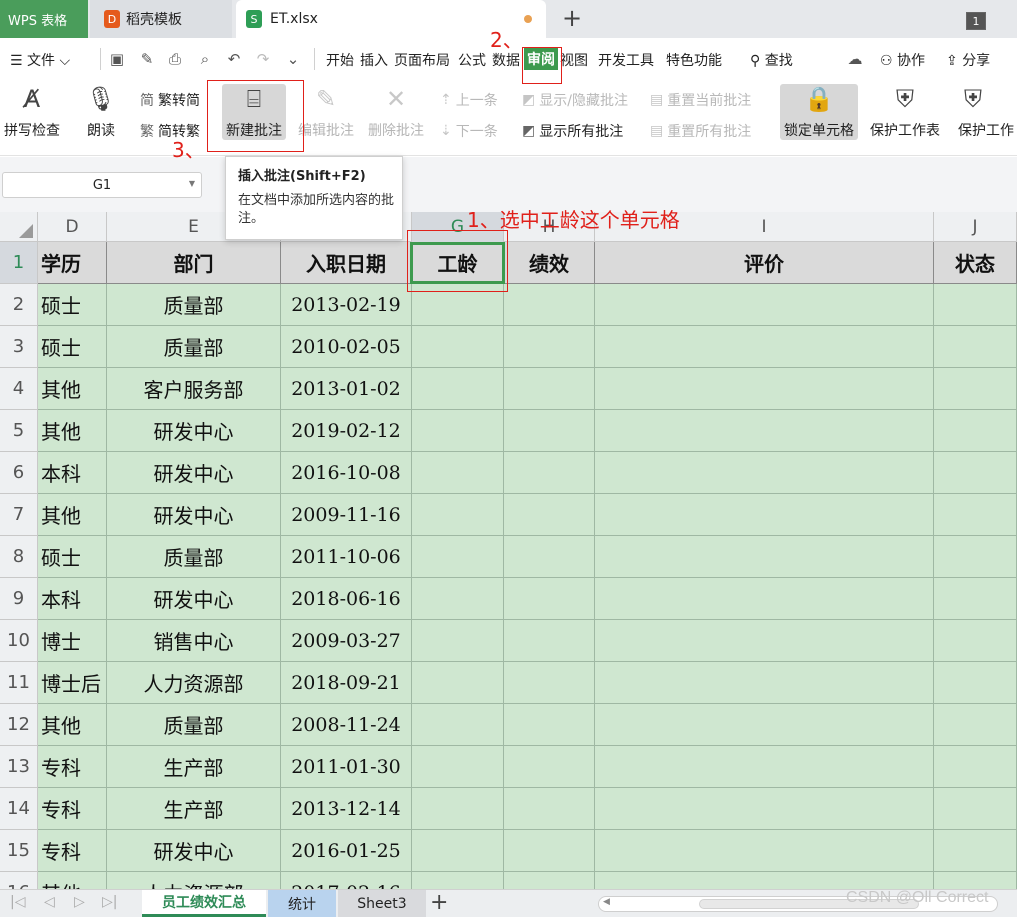 The height and width of the screenshot is (917, 1017). I want to click on new-tab-button: +, so click(572, 18).